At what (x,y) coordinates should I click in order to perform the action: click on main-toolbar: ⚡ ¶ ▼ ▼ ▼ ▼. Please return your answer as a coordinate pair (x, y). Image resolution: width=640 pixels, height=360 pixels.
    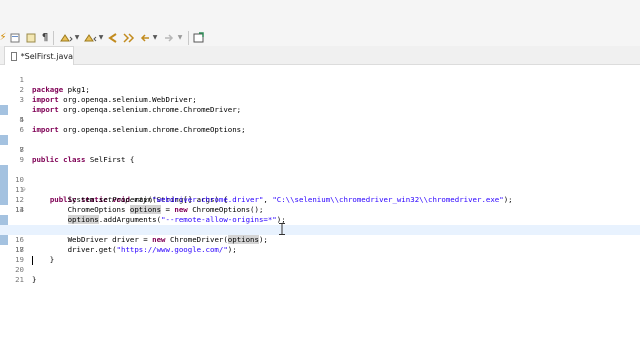
    Looking at the image, I should click on (320, 23).